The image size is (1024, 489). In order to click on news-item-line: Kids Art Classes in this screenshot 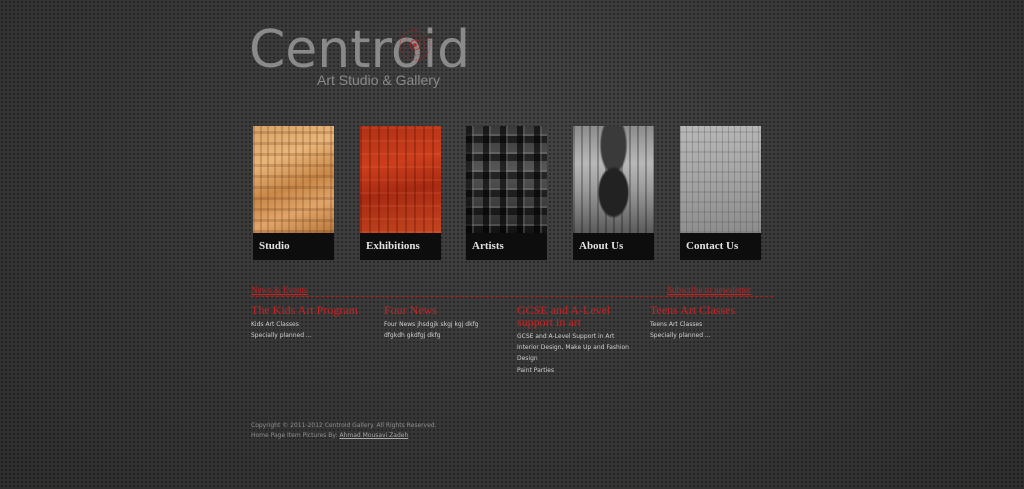, I will do `click(275, 324)`.